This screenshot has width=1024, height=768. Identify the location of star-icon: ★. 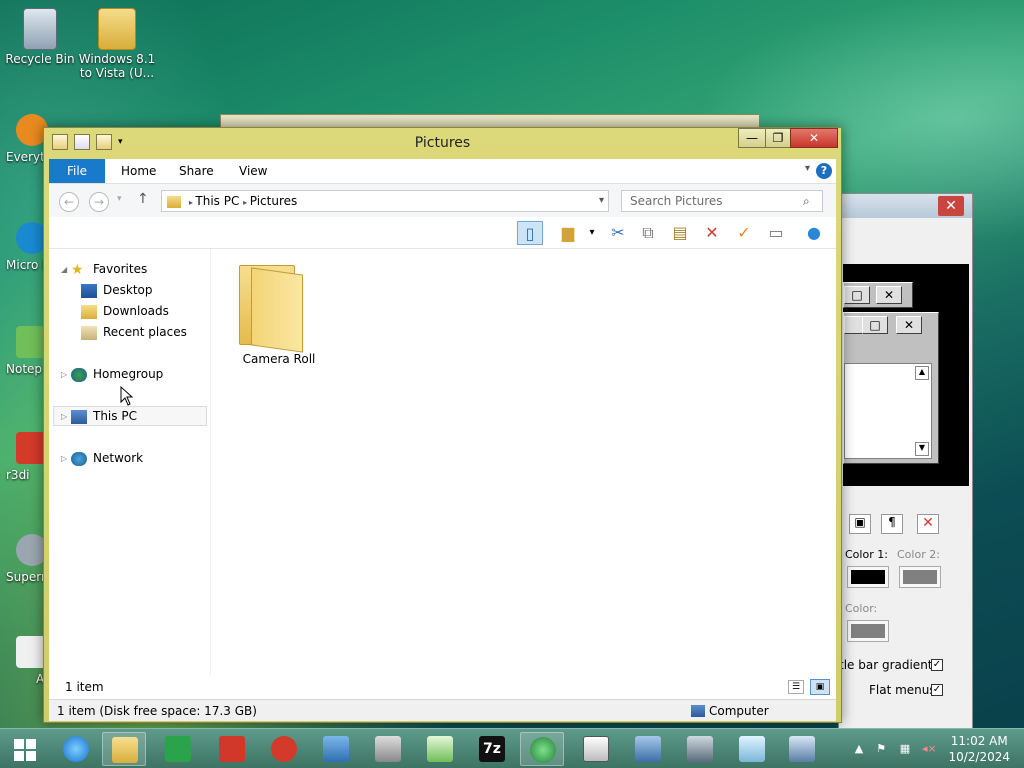
(77, 269).